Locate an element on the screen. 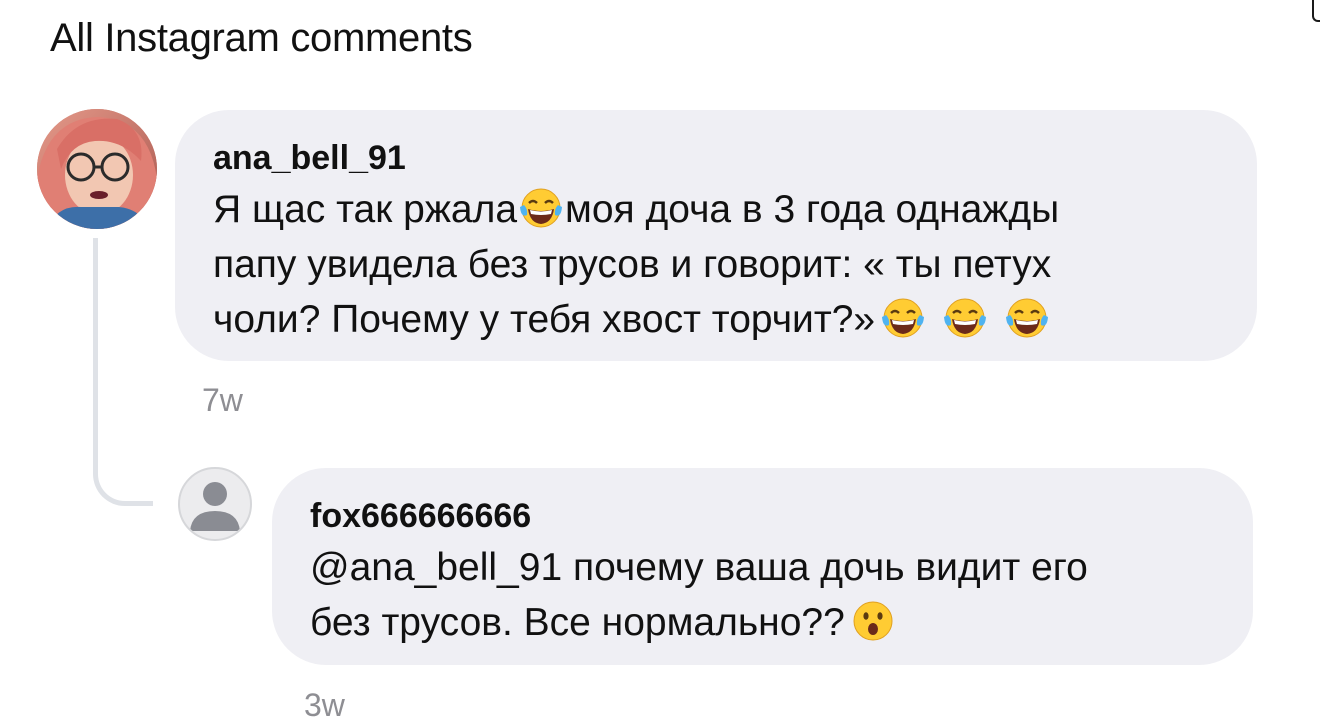 Image resolution: width=1320 pixels, height=720 pixels. comment-line-text: моя доча в 3 года однажды is located at coordinates (812, 209).